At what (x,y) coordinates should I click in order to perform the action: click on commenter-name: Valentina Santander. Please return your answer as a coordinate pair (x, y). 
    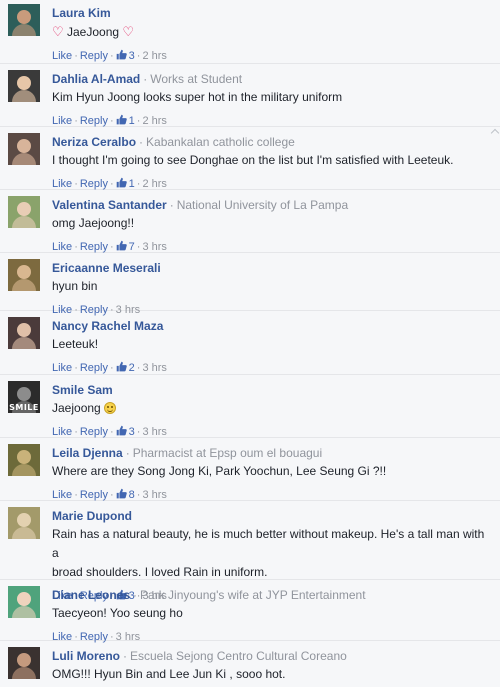
    Looking at the image, I should click on (109, 205).